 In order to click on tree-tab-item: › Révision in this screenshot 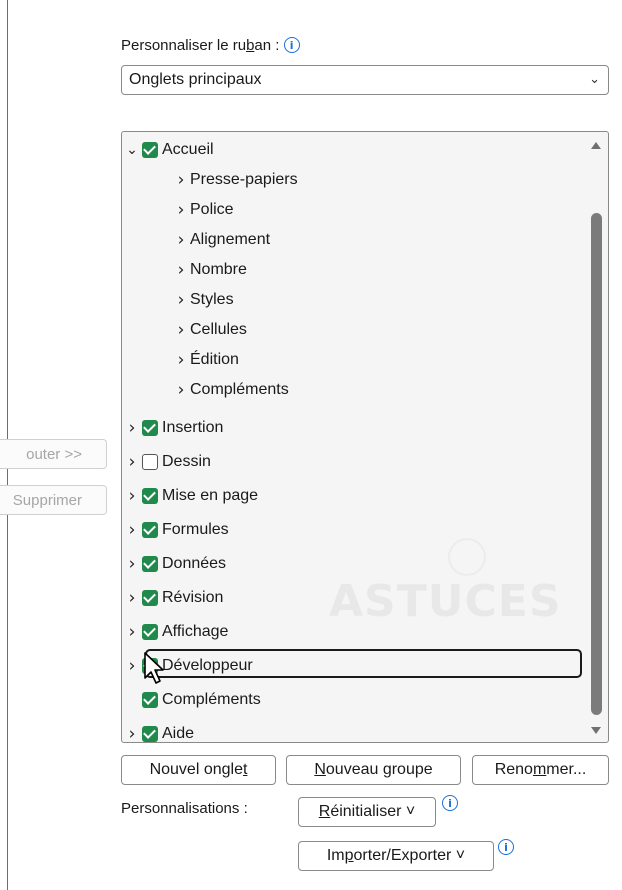, I will do `click(174, 598)`.